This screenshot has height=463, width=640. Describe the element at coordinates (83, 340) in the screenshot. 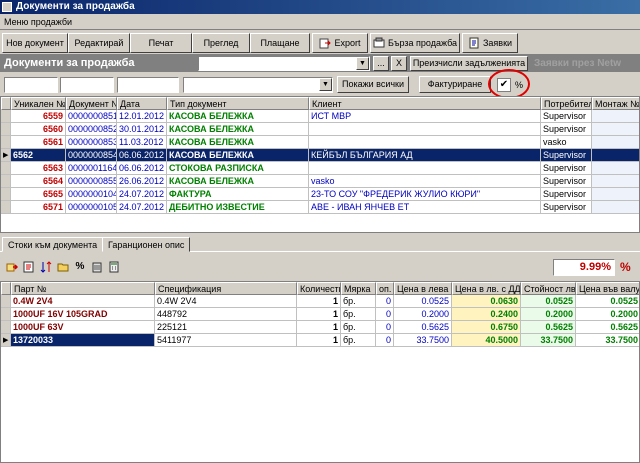

I see `table-cell: 13720033` at that location.